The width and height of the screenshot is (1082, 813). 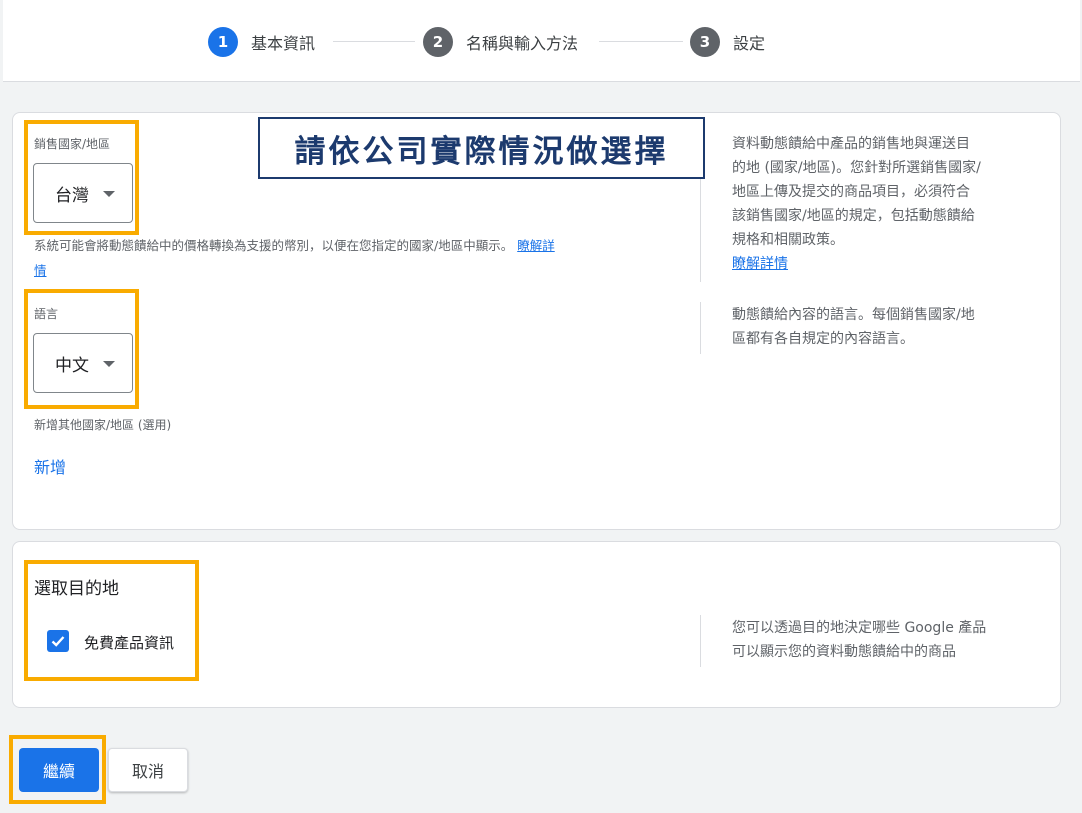 I want to click on highlight-destinations, so click(x=111, y=620).